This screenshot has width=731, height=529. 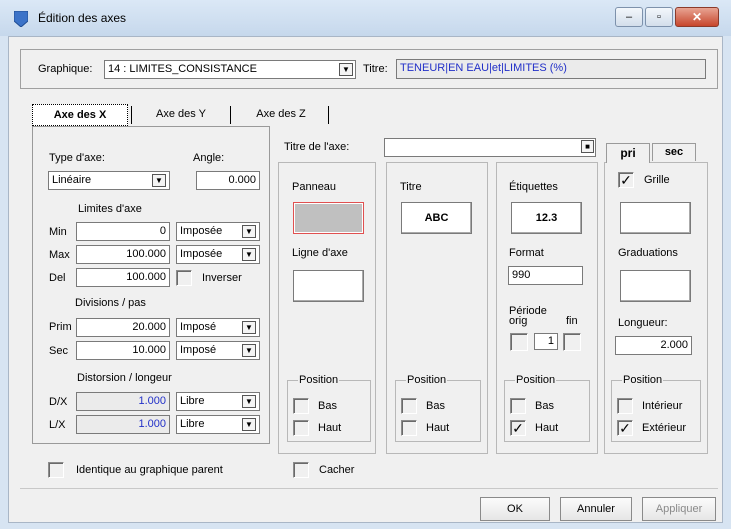 What do you see at coordinates (60, 327) in the screenshot?
I see `prim-label: Prim` at bounding box center [60, 327].